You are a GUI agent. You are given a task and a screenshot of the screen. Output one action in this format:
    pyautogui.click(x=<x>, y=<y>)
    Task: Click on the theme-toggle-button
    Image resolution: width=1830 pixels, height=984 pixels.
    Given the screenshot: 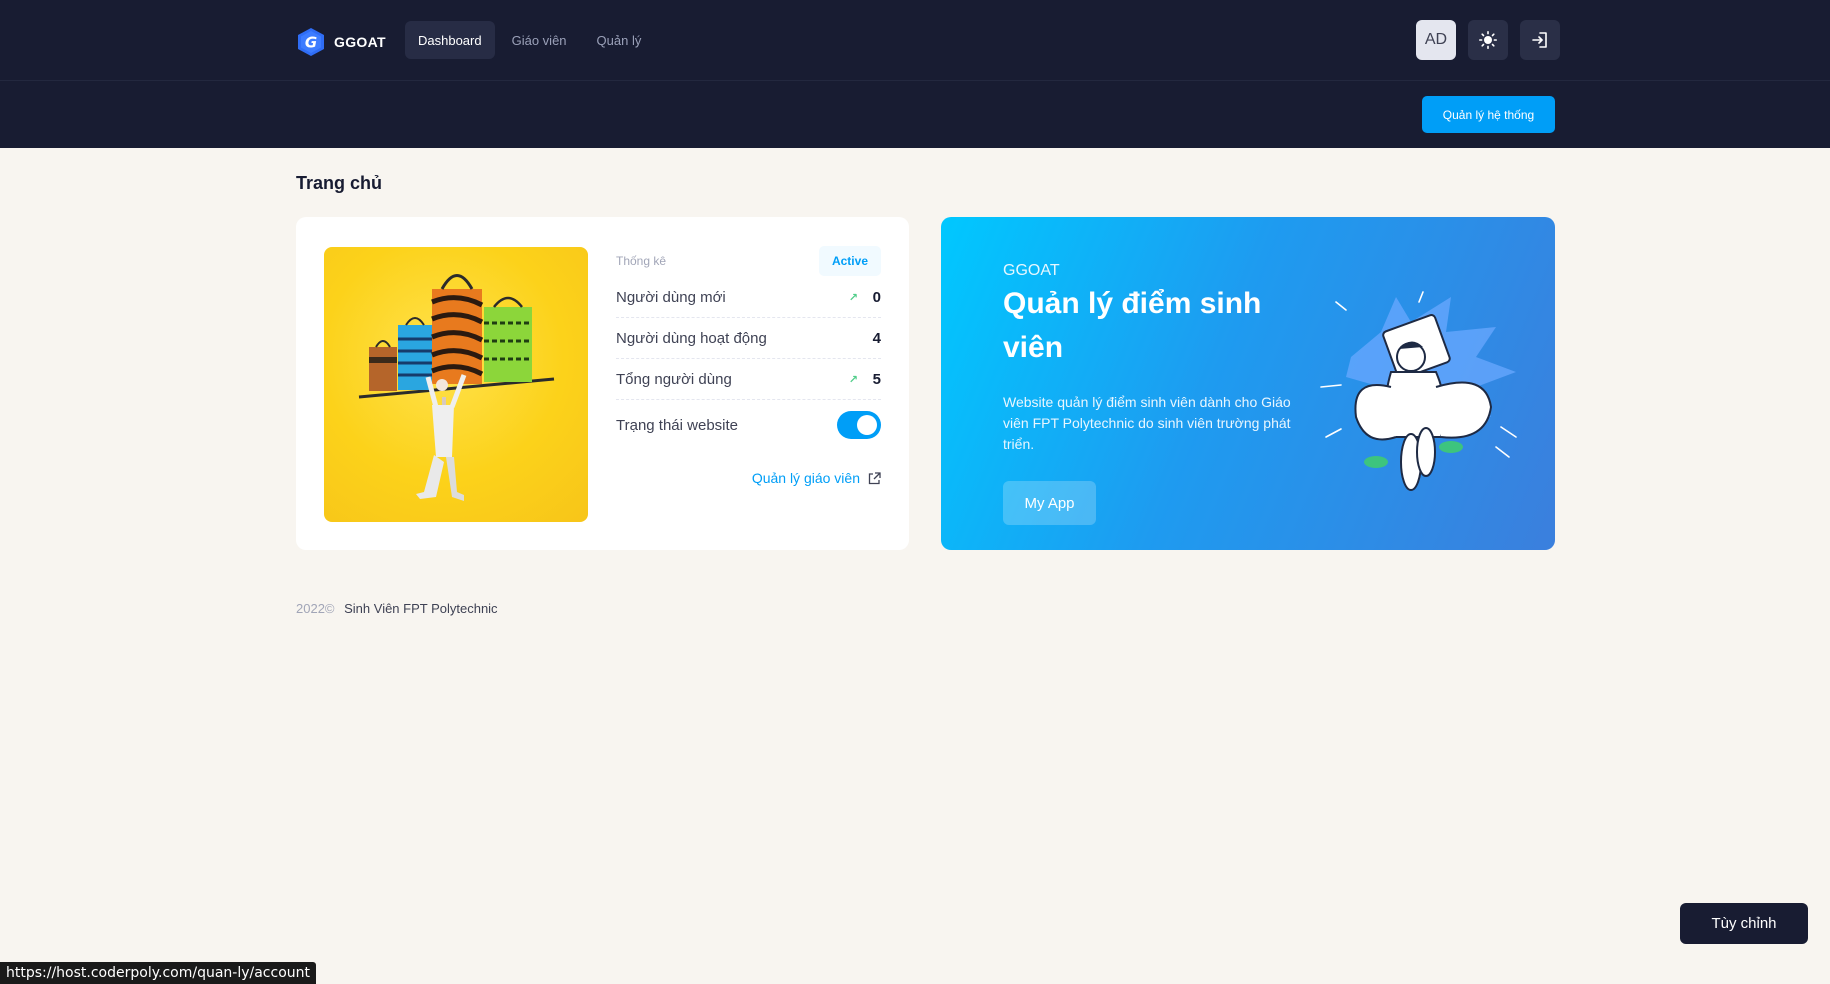 What is the action you would take?
    pyautogui.click(x=1488, y=40)
    